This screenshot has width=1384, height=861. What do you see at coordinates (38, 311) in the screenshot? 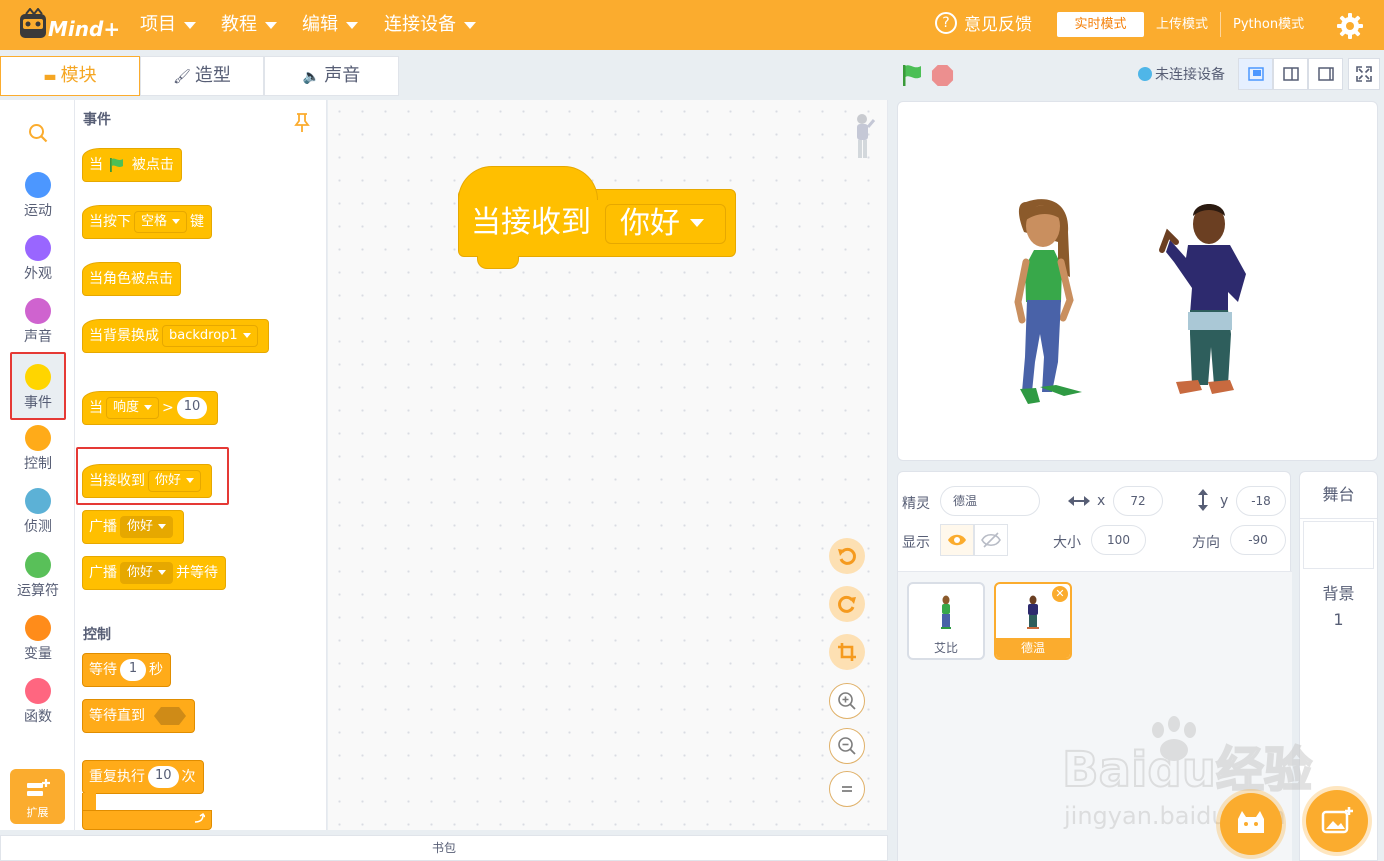
I see `category-dot-icon` at bounding box center [38, 311].